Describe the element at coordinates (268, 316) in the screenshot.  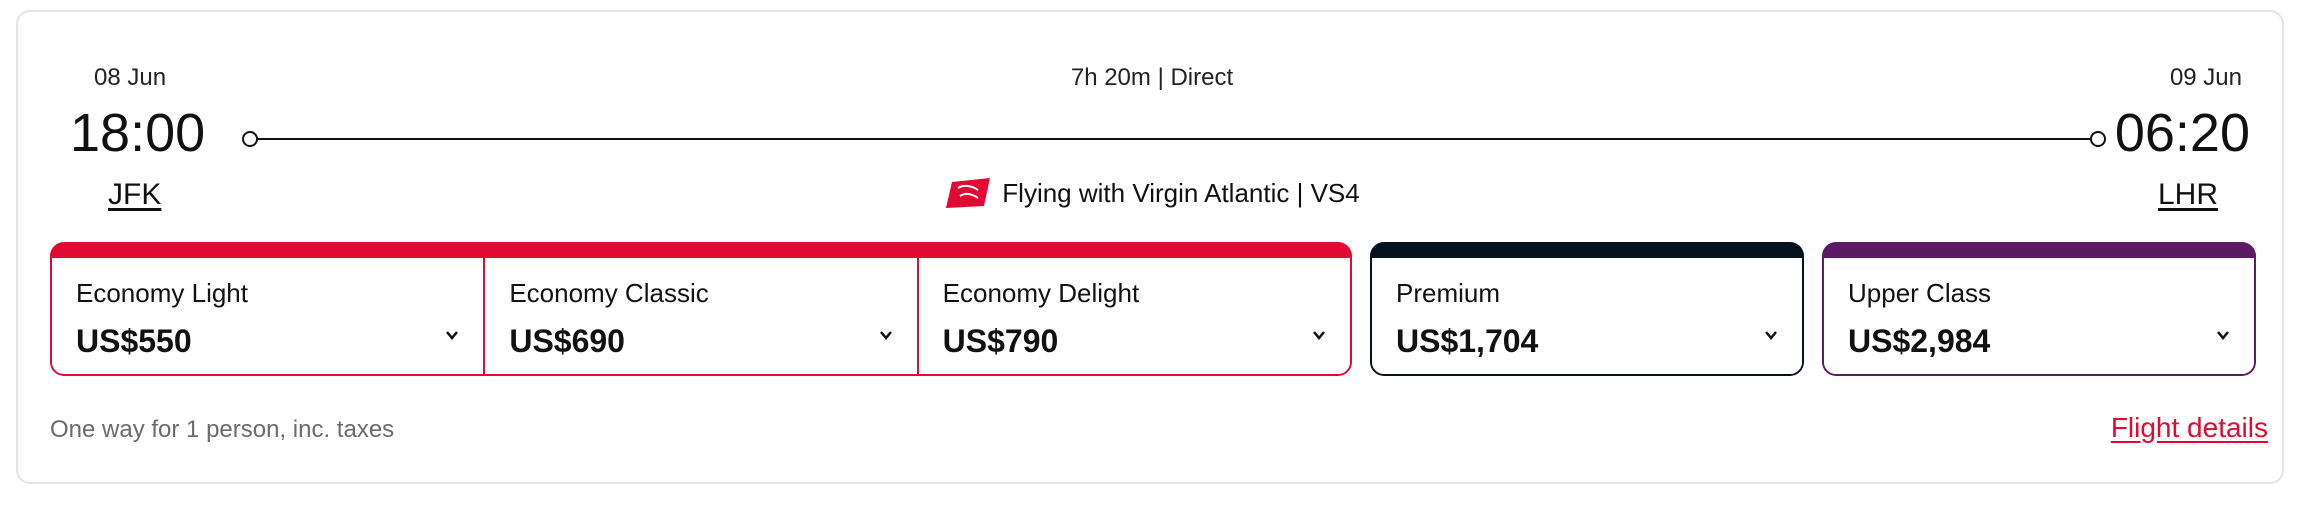
I see `fare-economy-light: Economy Light US$550` at that location.